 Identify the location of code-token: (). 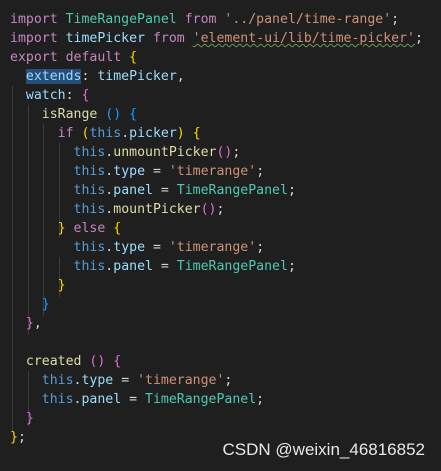
(224, 152).